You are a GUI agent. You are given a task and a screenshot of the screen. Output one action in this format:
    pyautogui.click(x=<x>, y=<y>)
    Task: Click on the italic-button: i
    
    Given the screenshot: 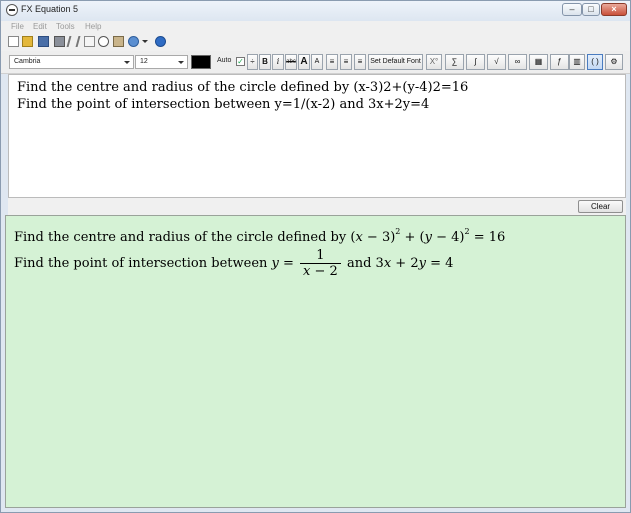 What is the action you would take?
    pyautogui.click(x=278, y=62)
    